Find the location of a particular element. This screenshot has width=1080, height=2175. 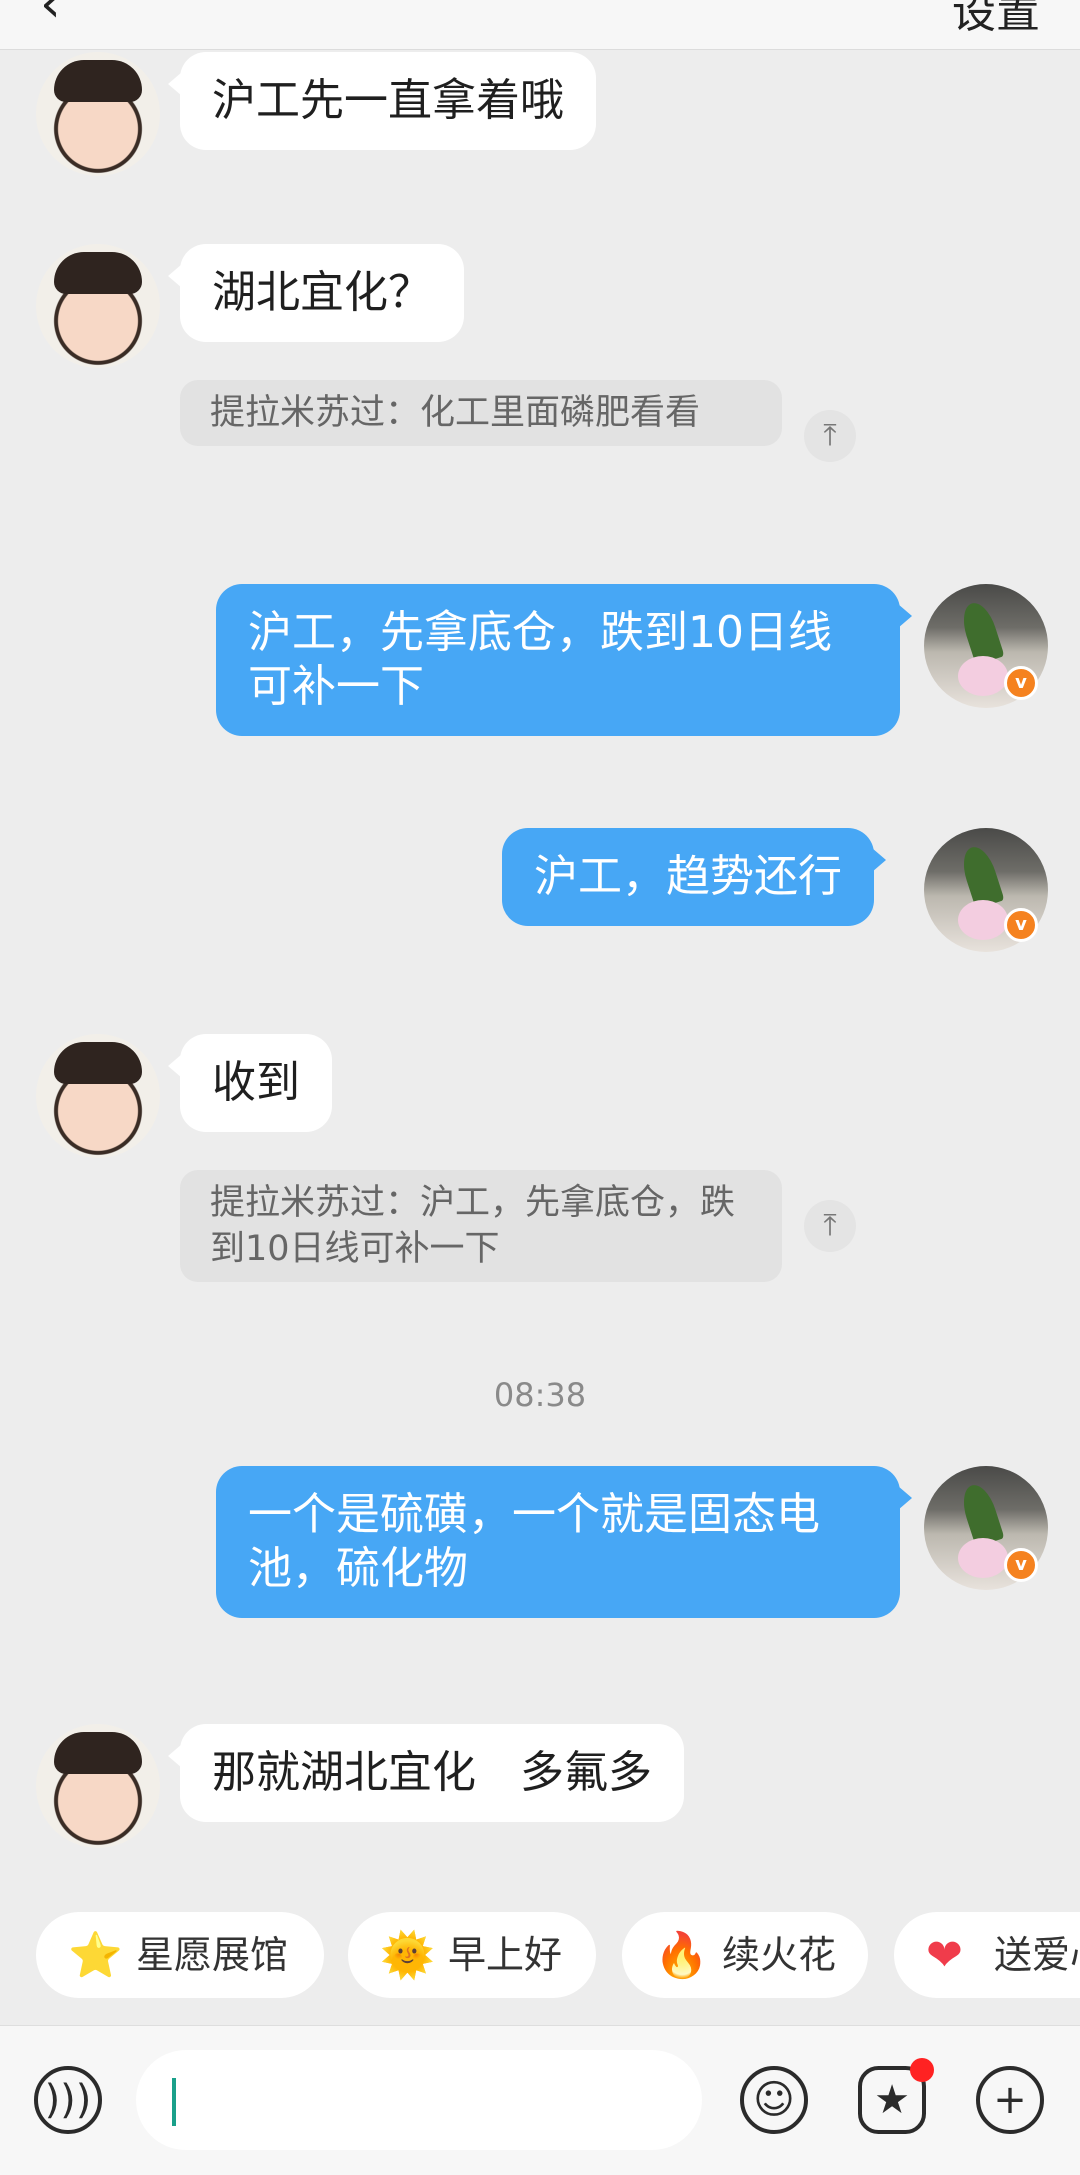

fire-icon: 🔥 is located at coordinates (681, 1955).